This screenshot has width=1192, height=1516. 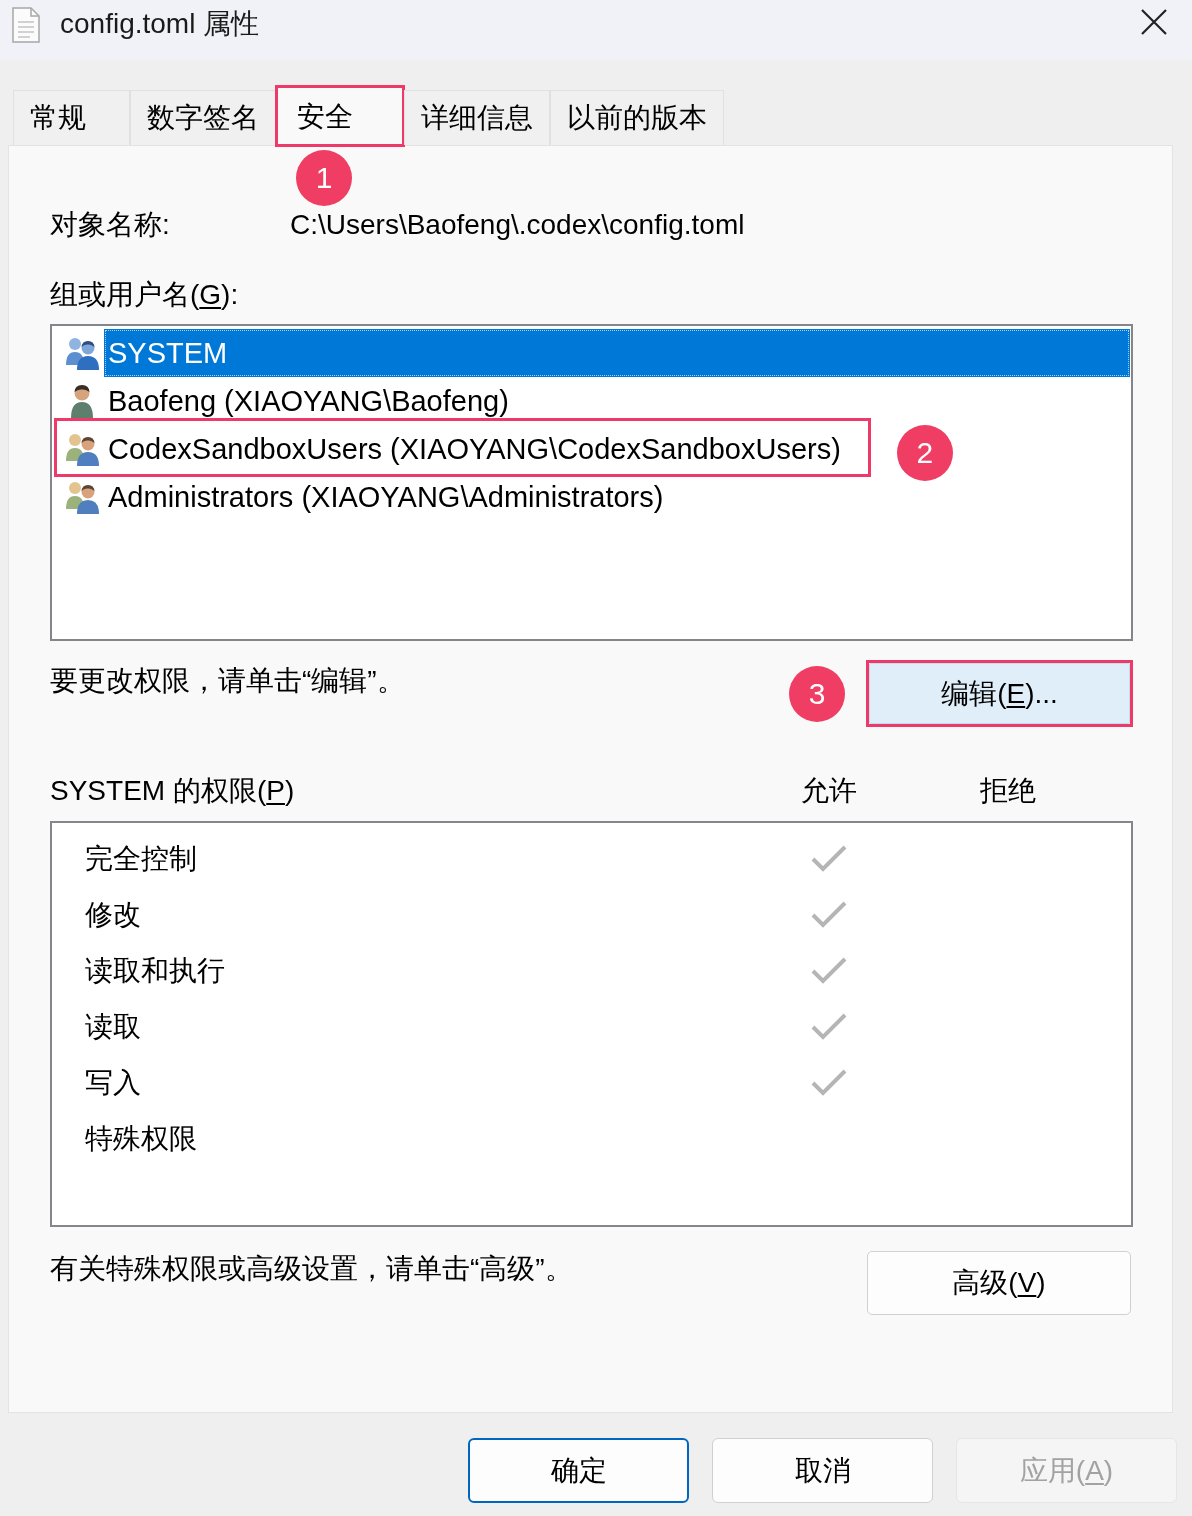 What do you see at coordinates (924, 453) in the screenshot?
I see `step-marker: 2` at bounding box center [924, 453].